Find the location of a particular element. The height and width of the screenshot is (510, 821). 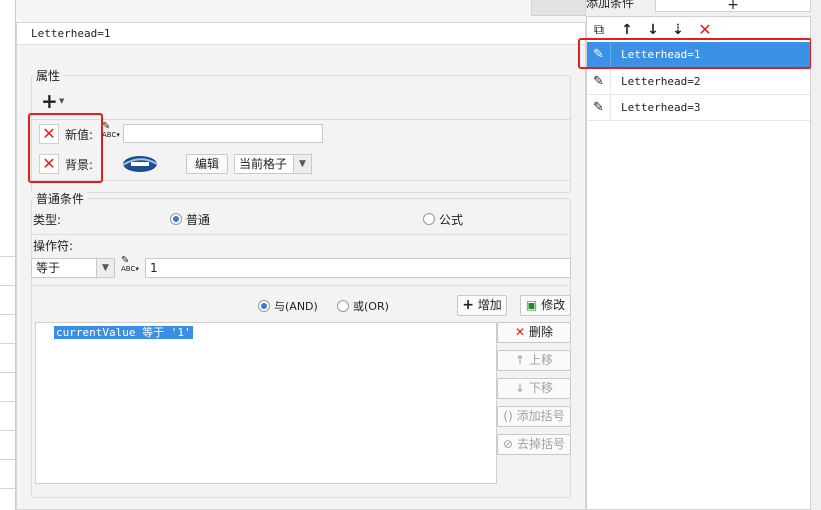

delete-condition-label: 删除 is located at coordinates (540, 332).